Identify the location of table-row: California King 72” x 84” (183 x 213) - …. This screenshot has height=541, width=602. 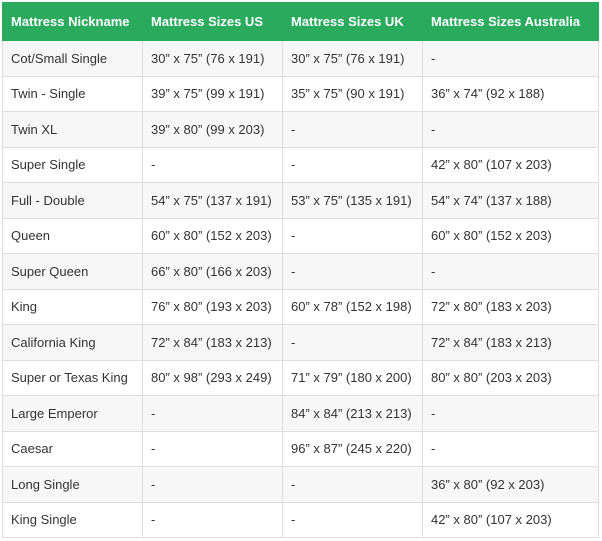
(300, 342).